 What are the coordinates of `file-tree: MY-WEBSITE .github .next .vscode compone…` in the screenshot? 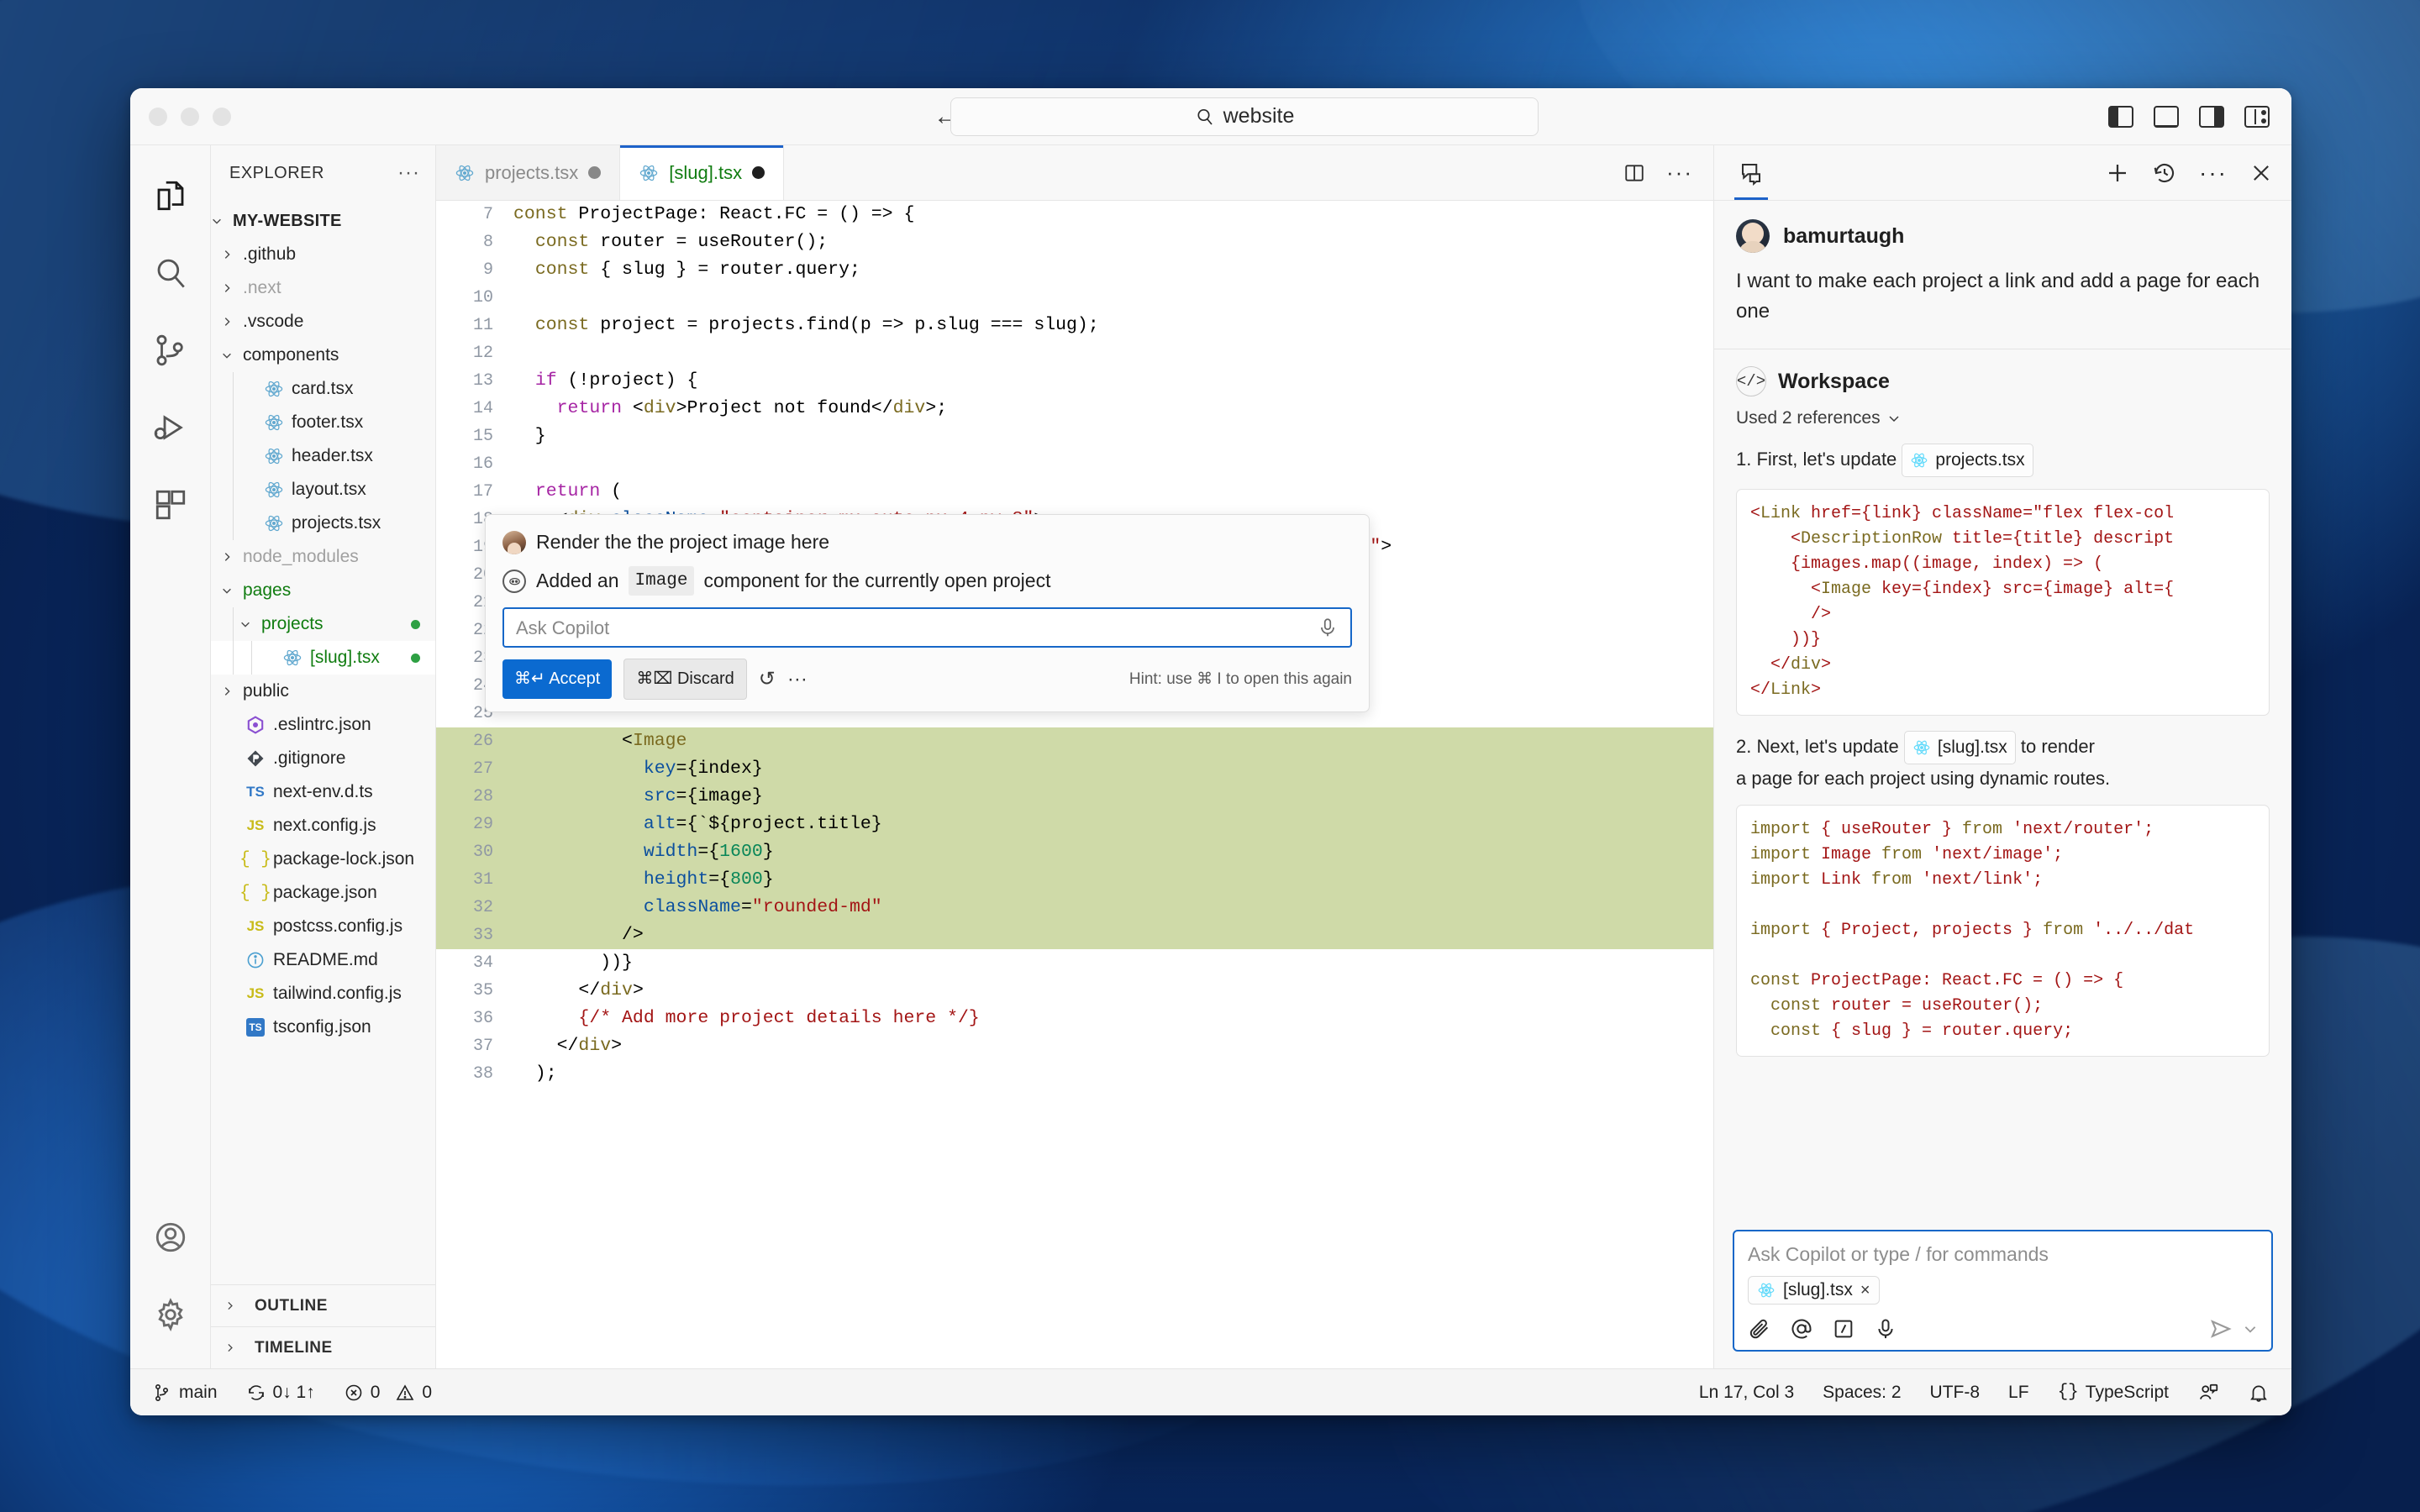 It's located at (323, 742).